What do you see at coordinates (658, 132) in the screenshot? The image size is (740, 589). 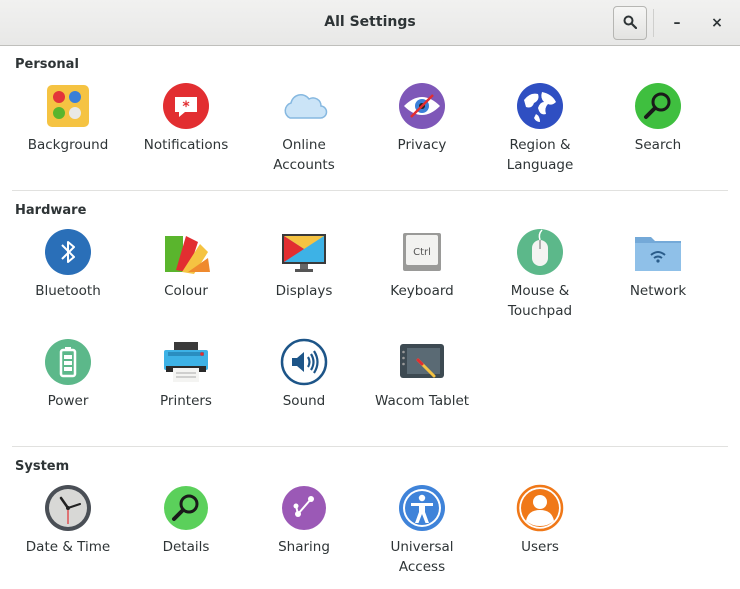 I see `panel-search: Search` at bounding box center [658, 132].